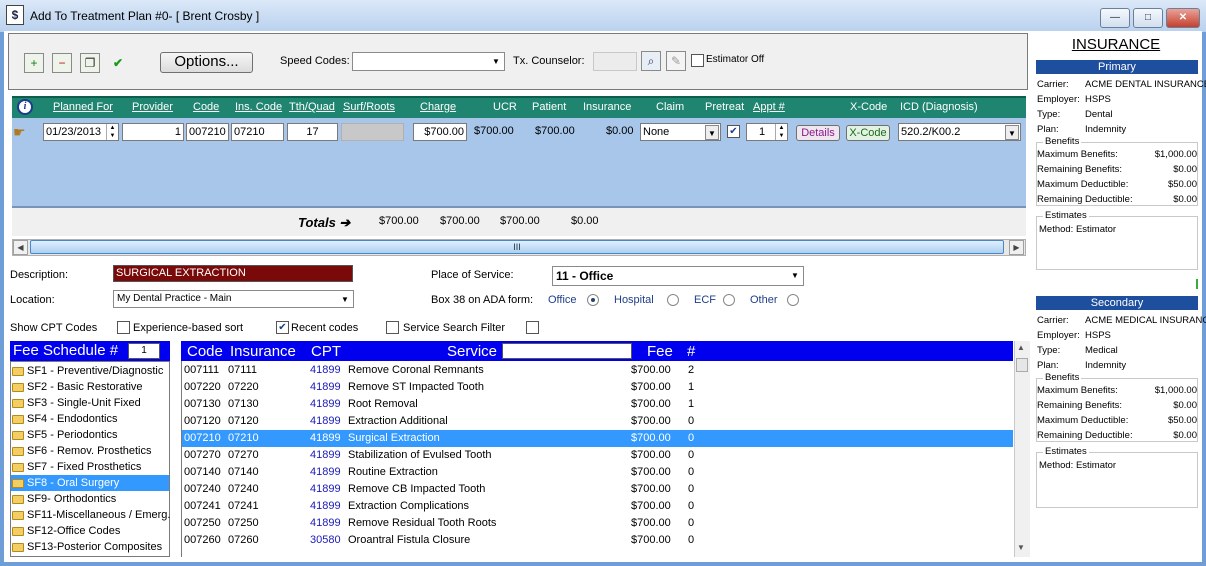  Describe the element at coordinates (1148, 18) in the screenshot. I see `maximize-button: □` at that location.